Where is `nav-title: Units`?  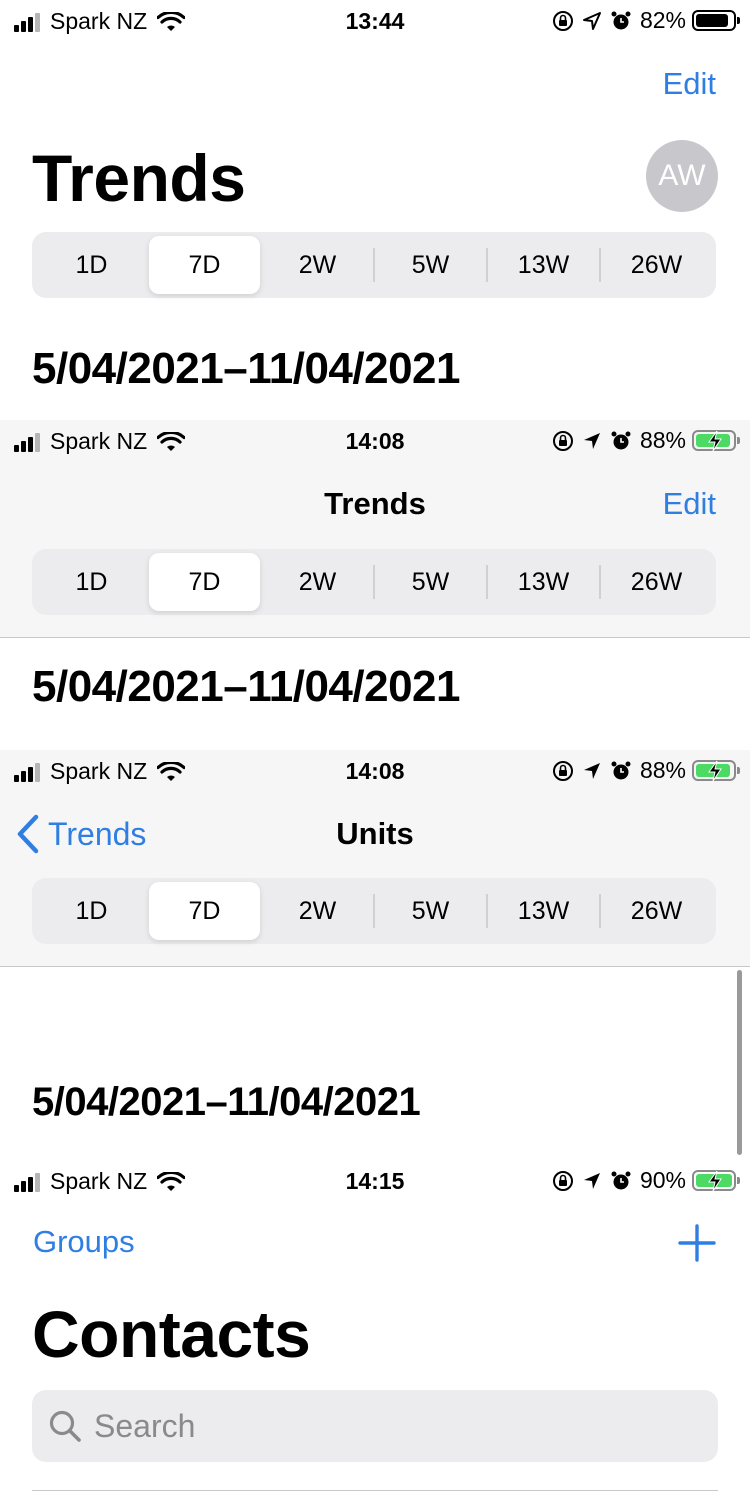
nav-title: Units is located at coordinates (375, 833).